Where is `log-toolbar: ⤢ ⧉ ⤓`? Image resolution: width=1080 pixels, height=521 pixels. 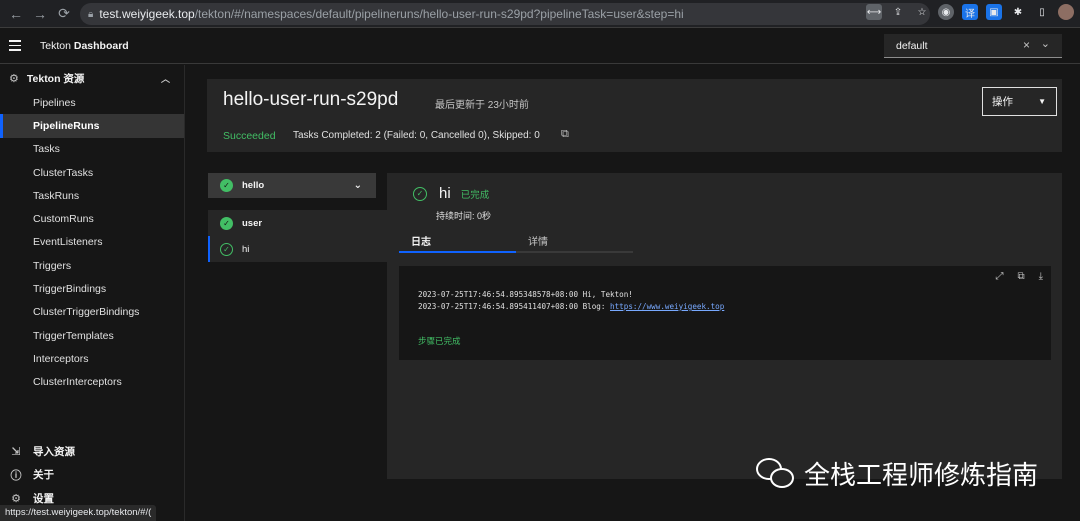
log-toolbar: ⤢ ⧉ ⤓ is located at coordinates (1019, 276).